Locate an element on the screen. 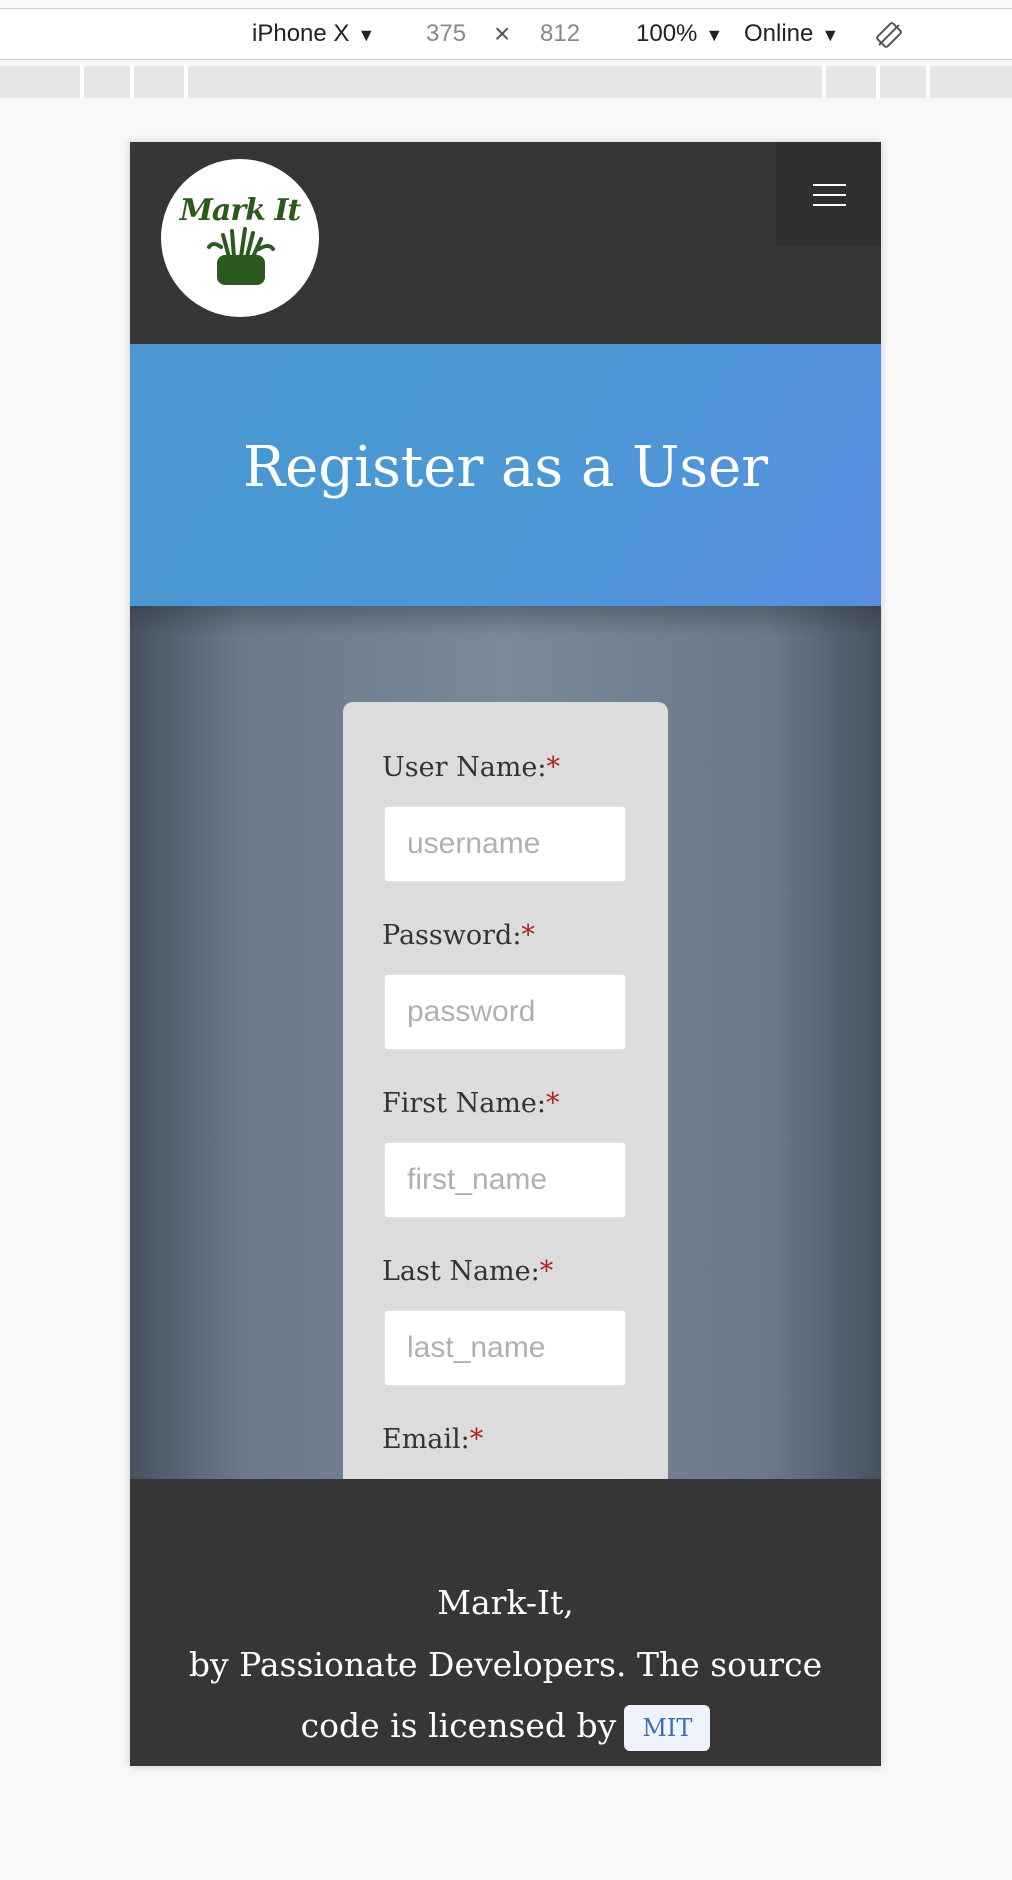 This screenshot has height=1880, width=1012. zoom-select: 100% ▼ is located at coordinates (679, 34).